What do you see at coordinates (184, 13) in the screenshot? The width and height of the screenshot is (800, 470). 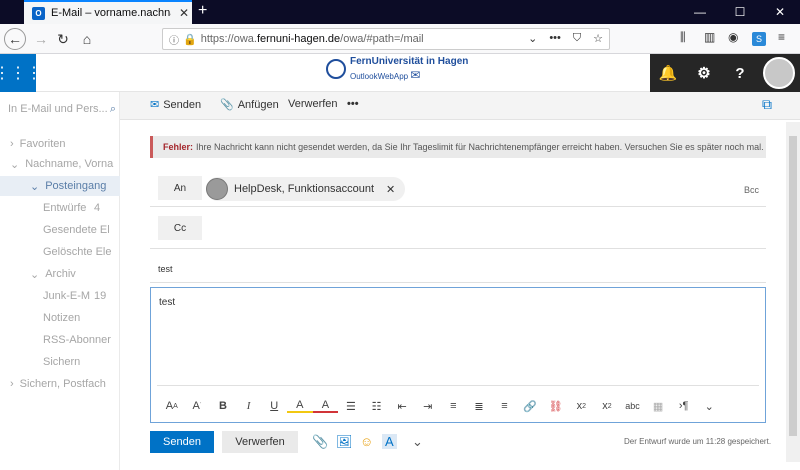 I see `close-tab-icon: ✕` at bounding box center [184, 13].